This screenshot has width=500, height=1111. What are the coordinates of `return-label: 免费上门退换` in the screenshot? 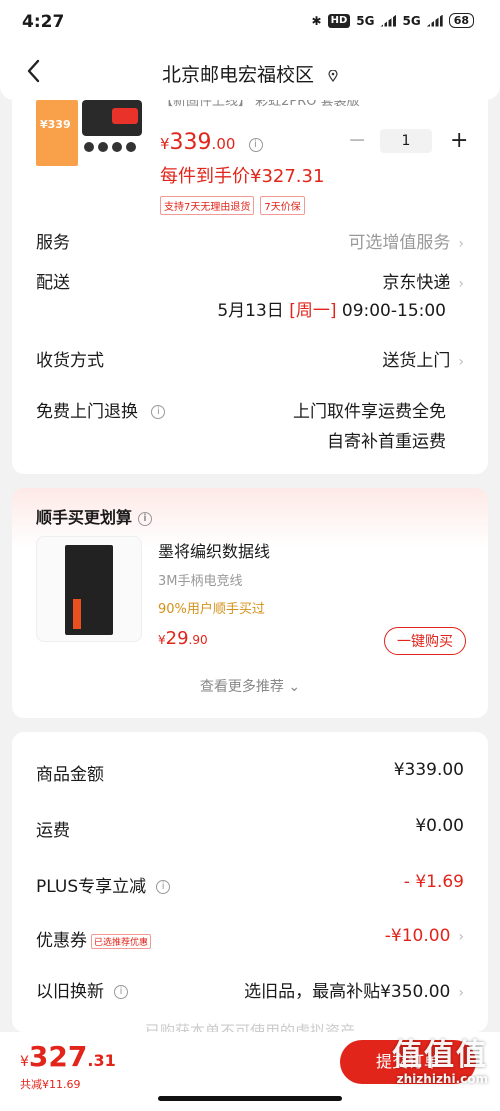 It's located at (87, 412).